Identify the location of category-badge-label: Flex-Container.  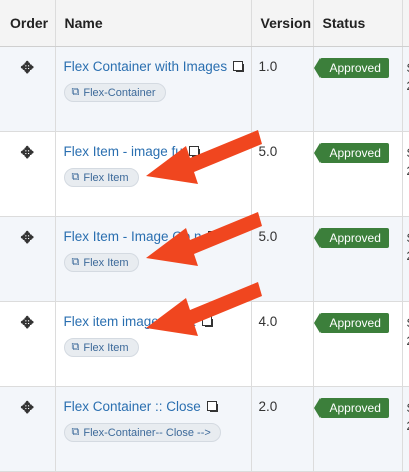
(119, 93).